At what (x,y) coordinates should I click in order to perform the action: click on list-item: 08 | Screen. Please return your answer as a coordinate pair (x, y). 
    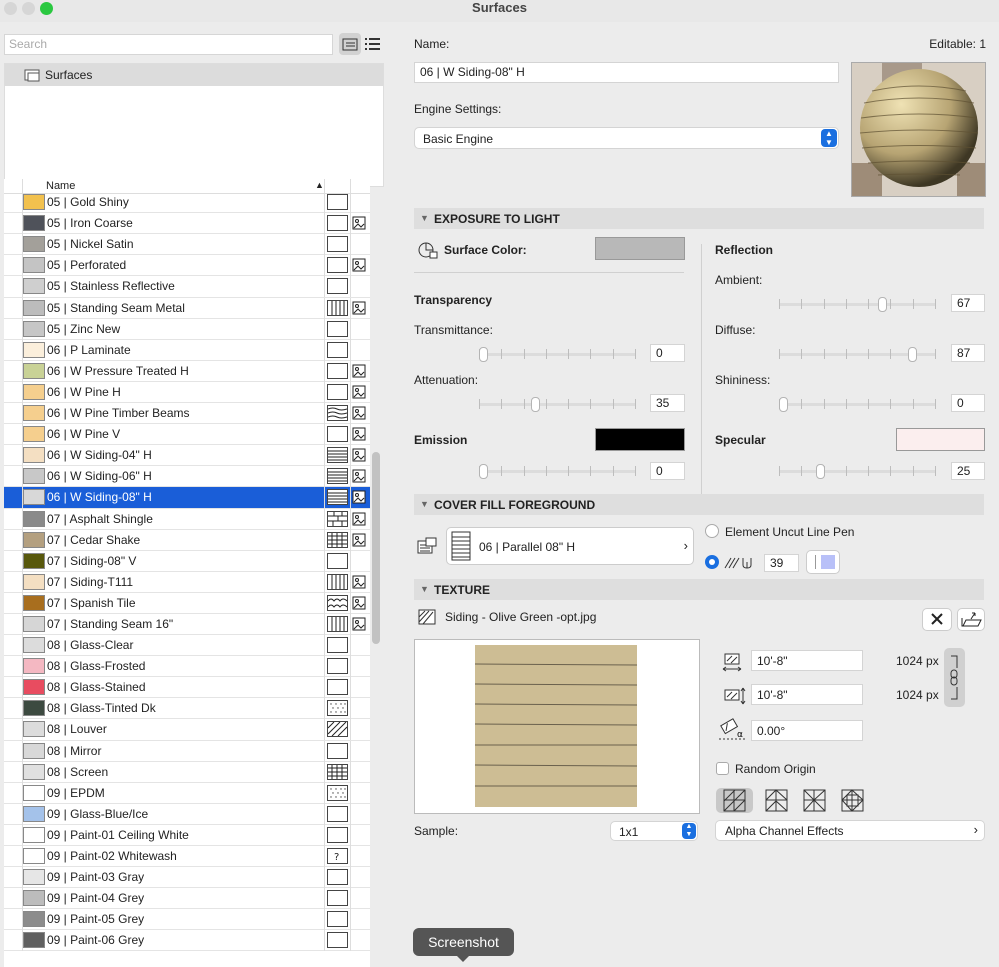
    Looking at the image, I should click on (187, 772).